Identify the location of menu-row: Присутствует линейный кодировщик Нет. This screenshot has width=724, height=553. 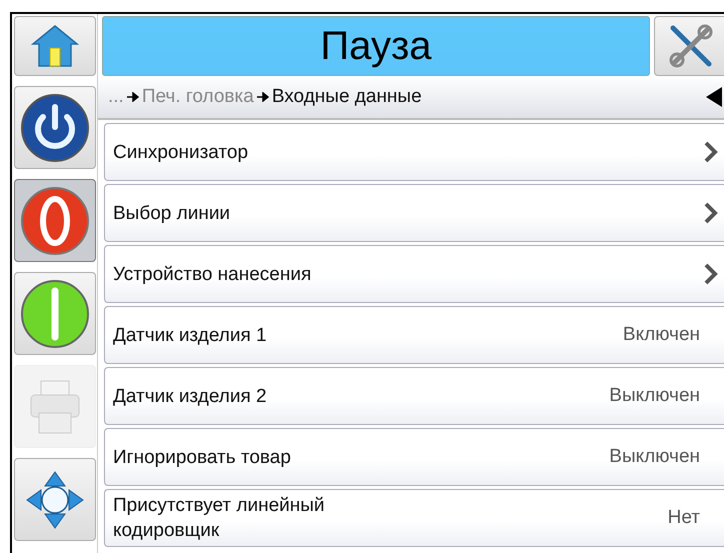
(414, 518).